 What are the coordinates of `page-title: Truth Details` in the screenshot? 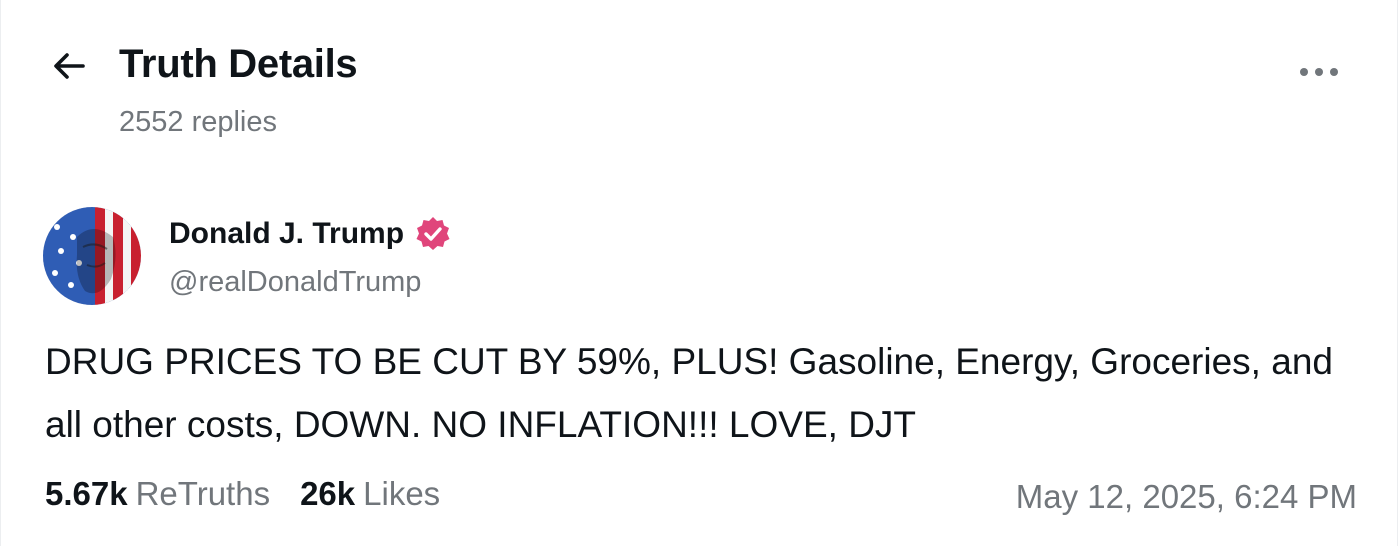 It's located at (238, 64).